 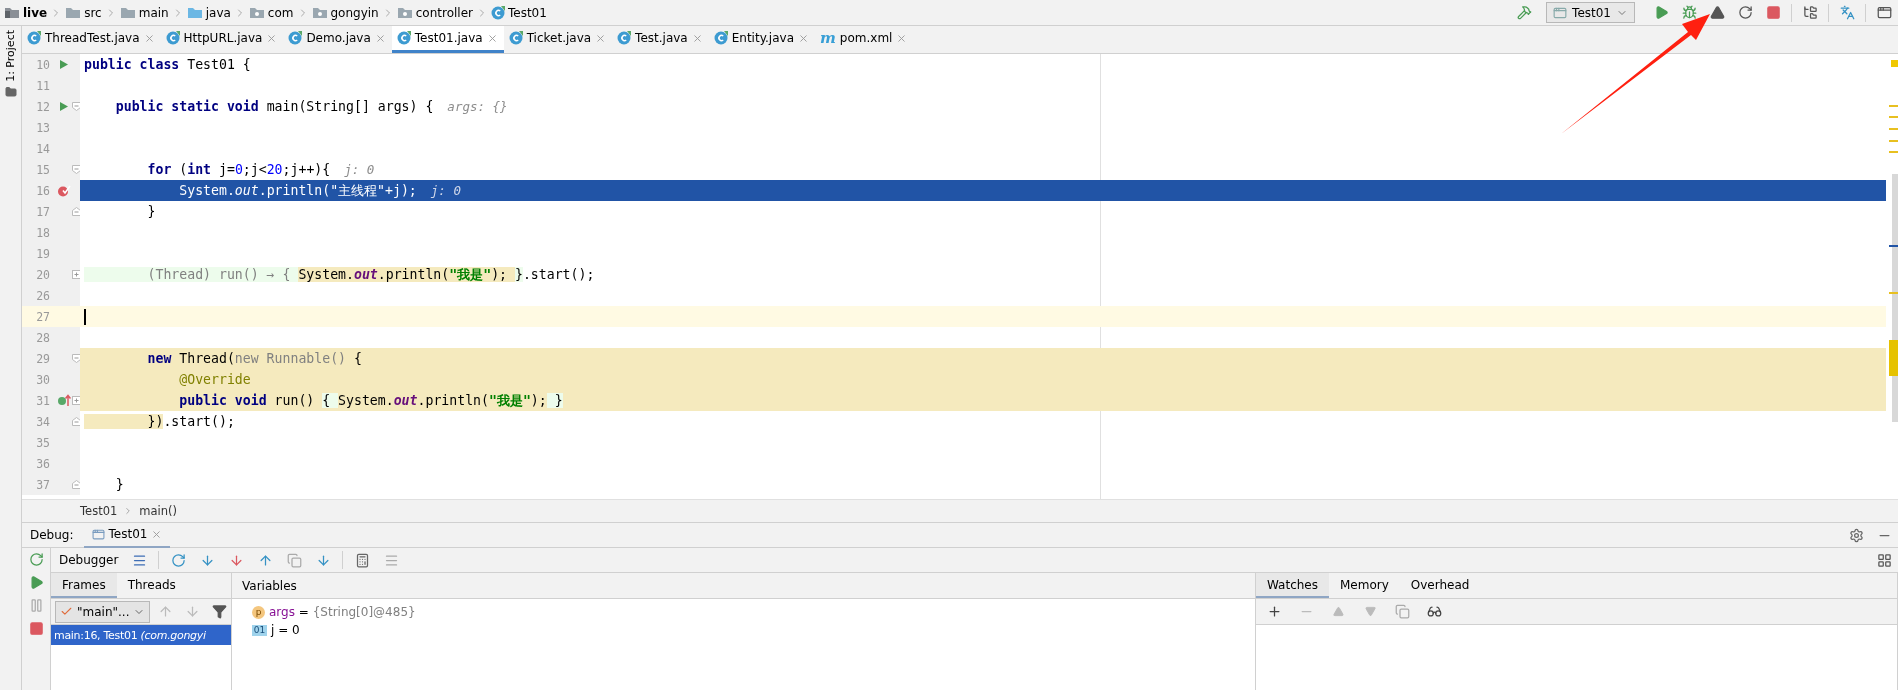 I want to click on menu-icon, so click(x=139, y=560).